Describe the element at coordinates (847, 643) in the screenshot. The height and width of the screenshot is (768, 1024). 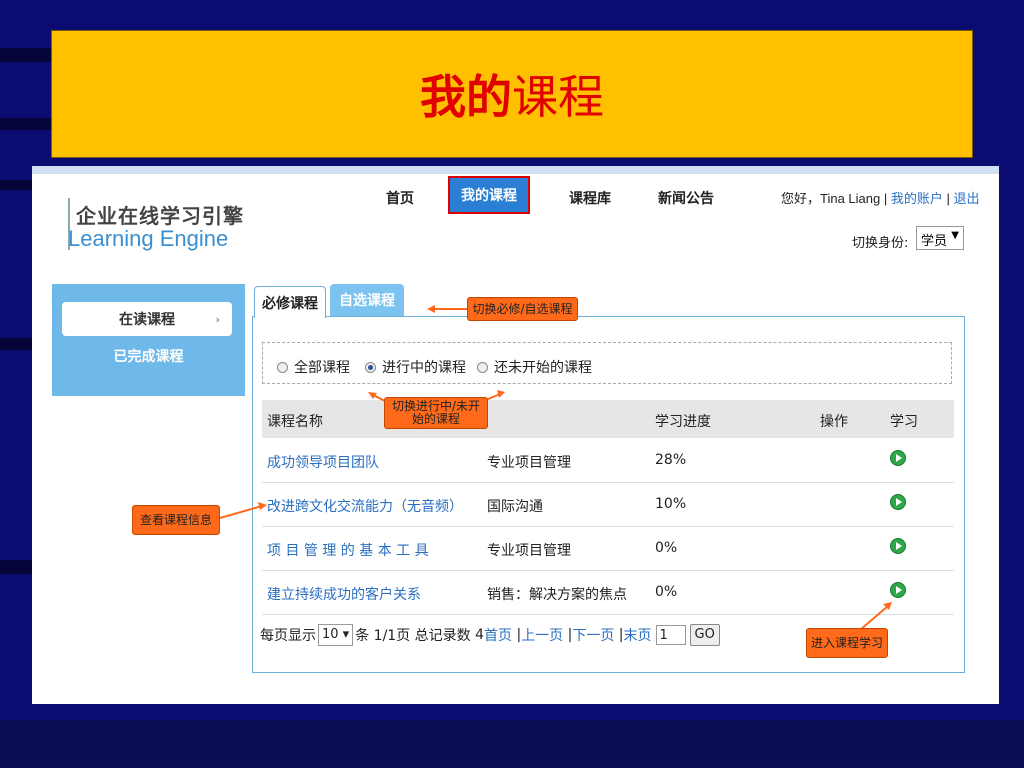
I see `callout-enter-study: 进入课程学习` at that location.